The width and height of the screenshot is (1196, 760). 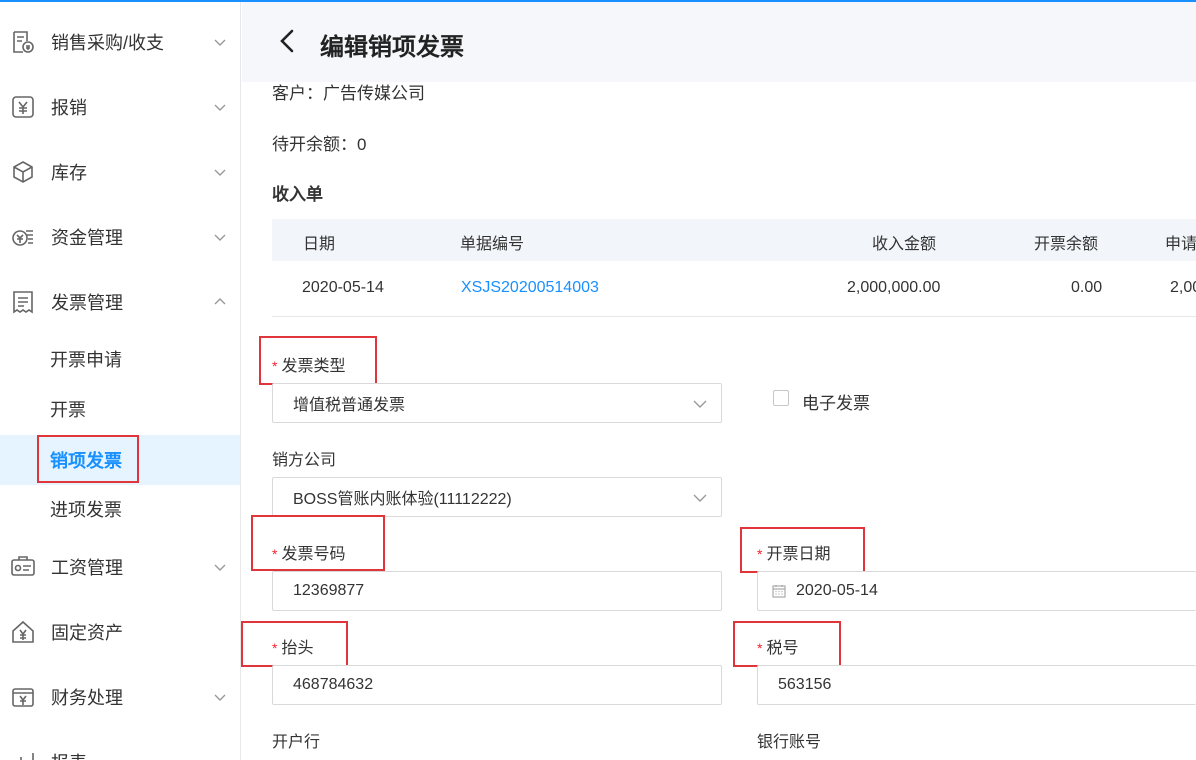 What do you see at coordinates (23, 567) in the screenshot?
I see `id-card-icon` at bounding box center [23, 567].